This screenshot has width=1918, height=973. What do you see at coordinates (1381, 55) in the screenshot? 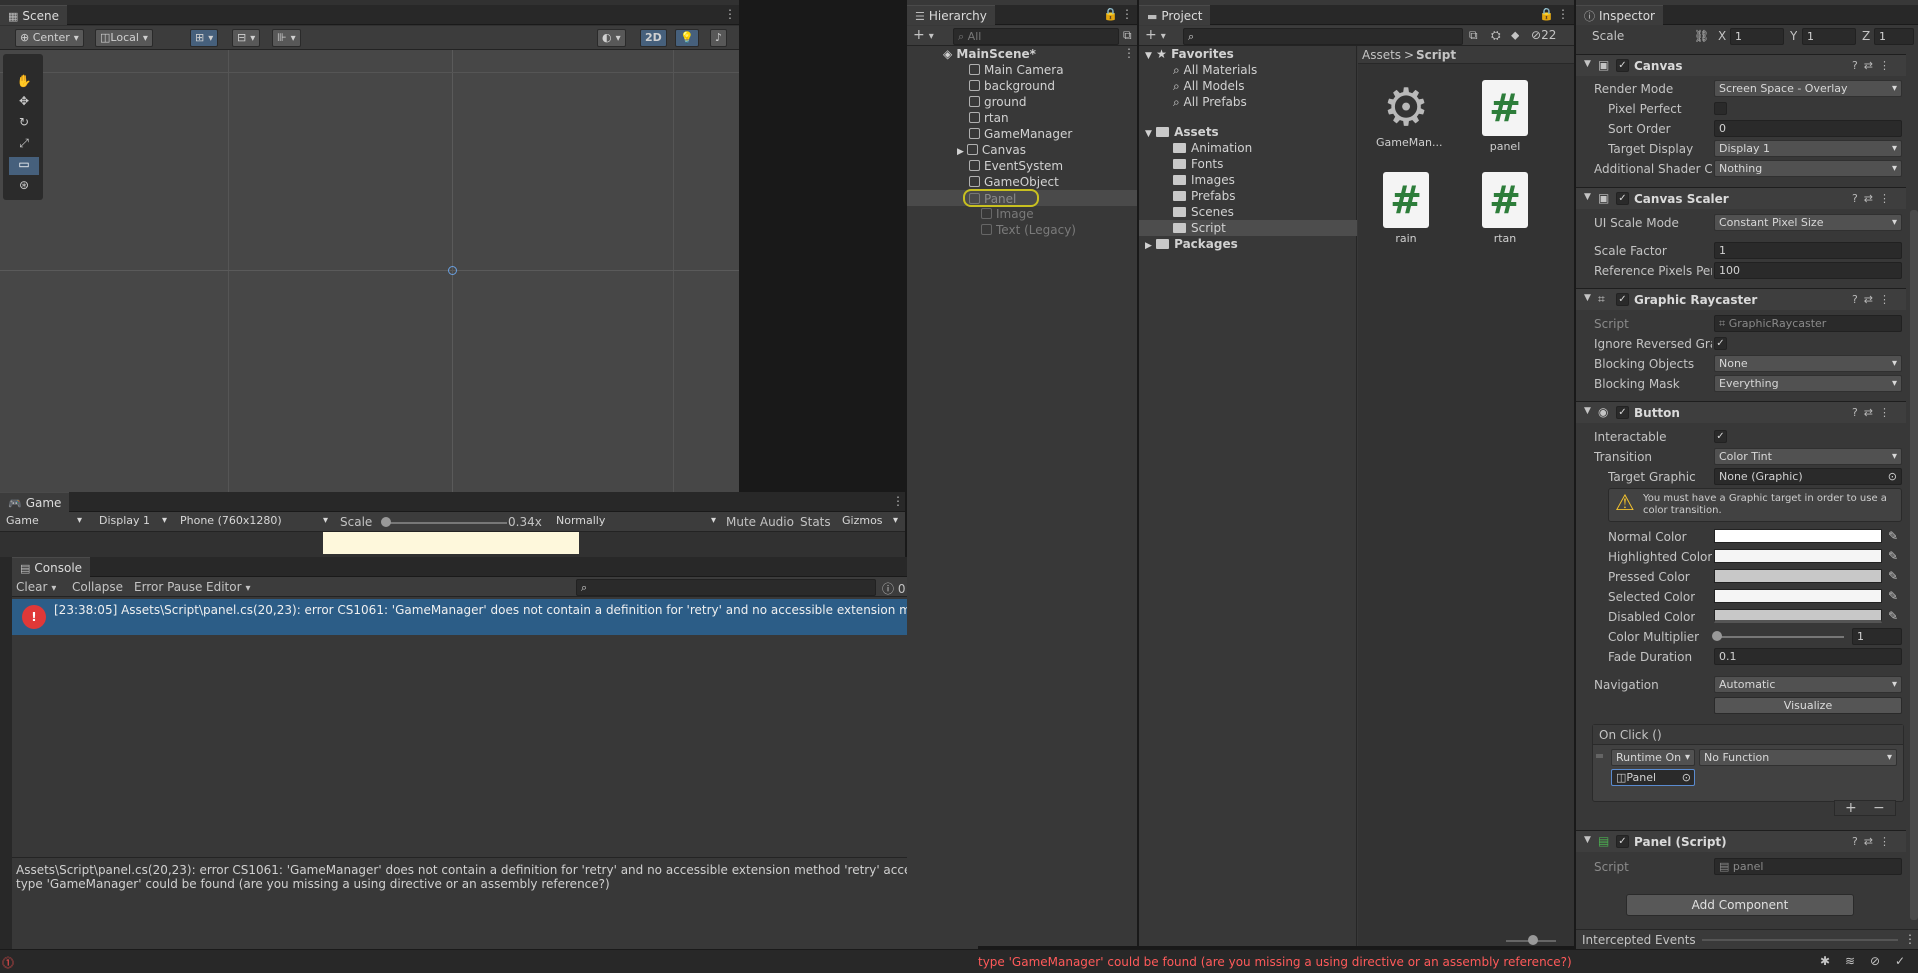
I see `breadcrumb-assets: Assets` at bounding box center [1381, 55].